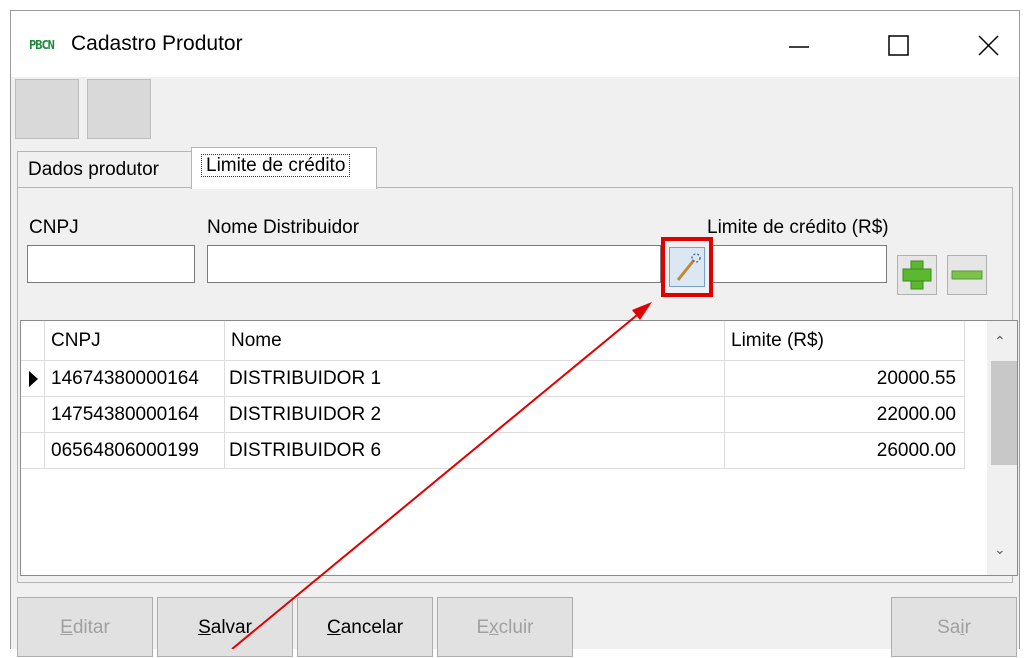  I want to click on tab-label: Dados produtor, so click(93, 169).